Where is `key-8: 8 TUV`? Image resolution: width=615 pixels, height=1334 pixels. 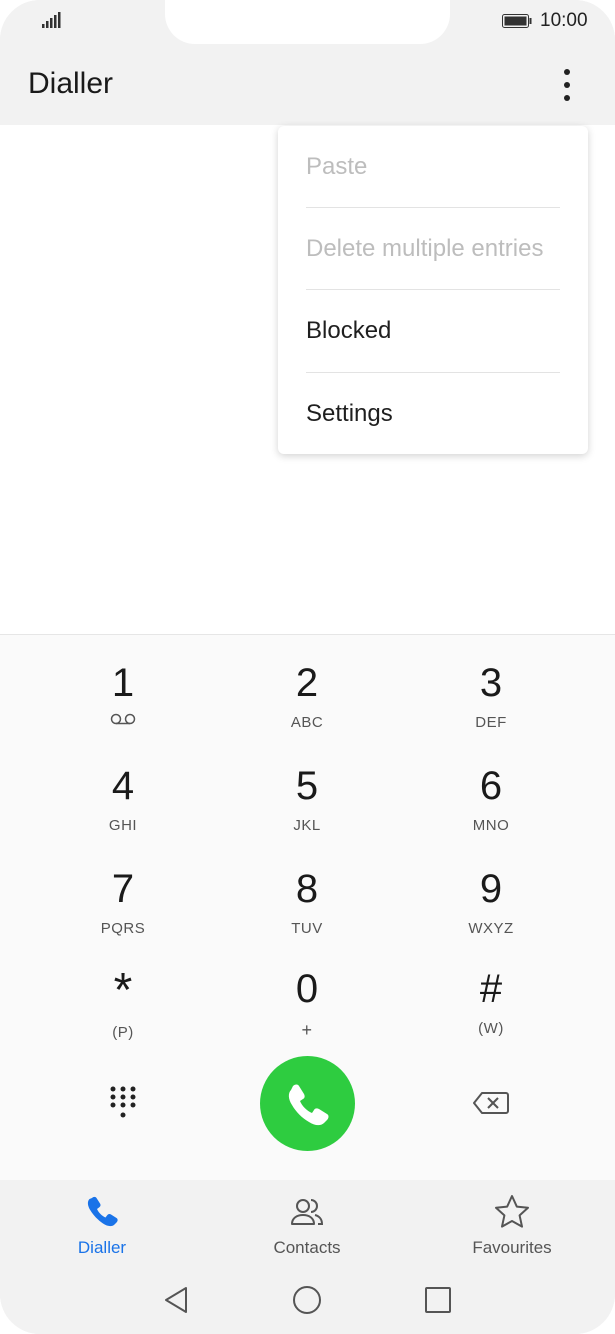 key-8: 8 TUV is located at coordinates (307, 911).